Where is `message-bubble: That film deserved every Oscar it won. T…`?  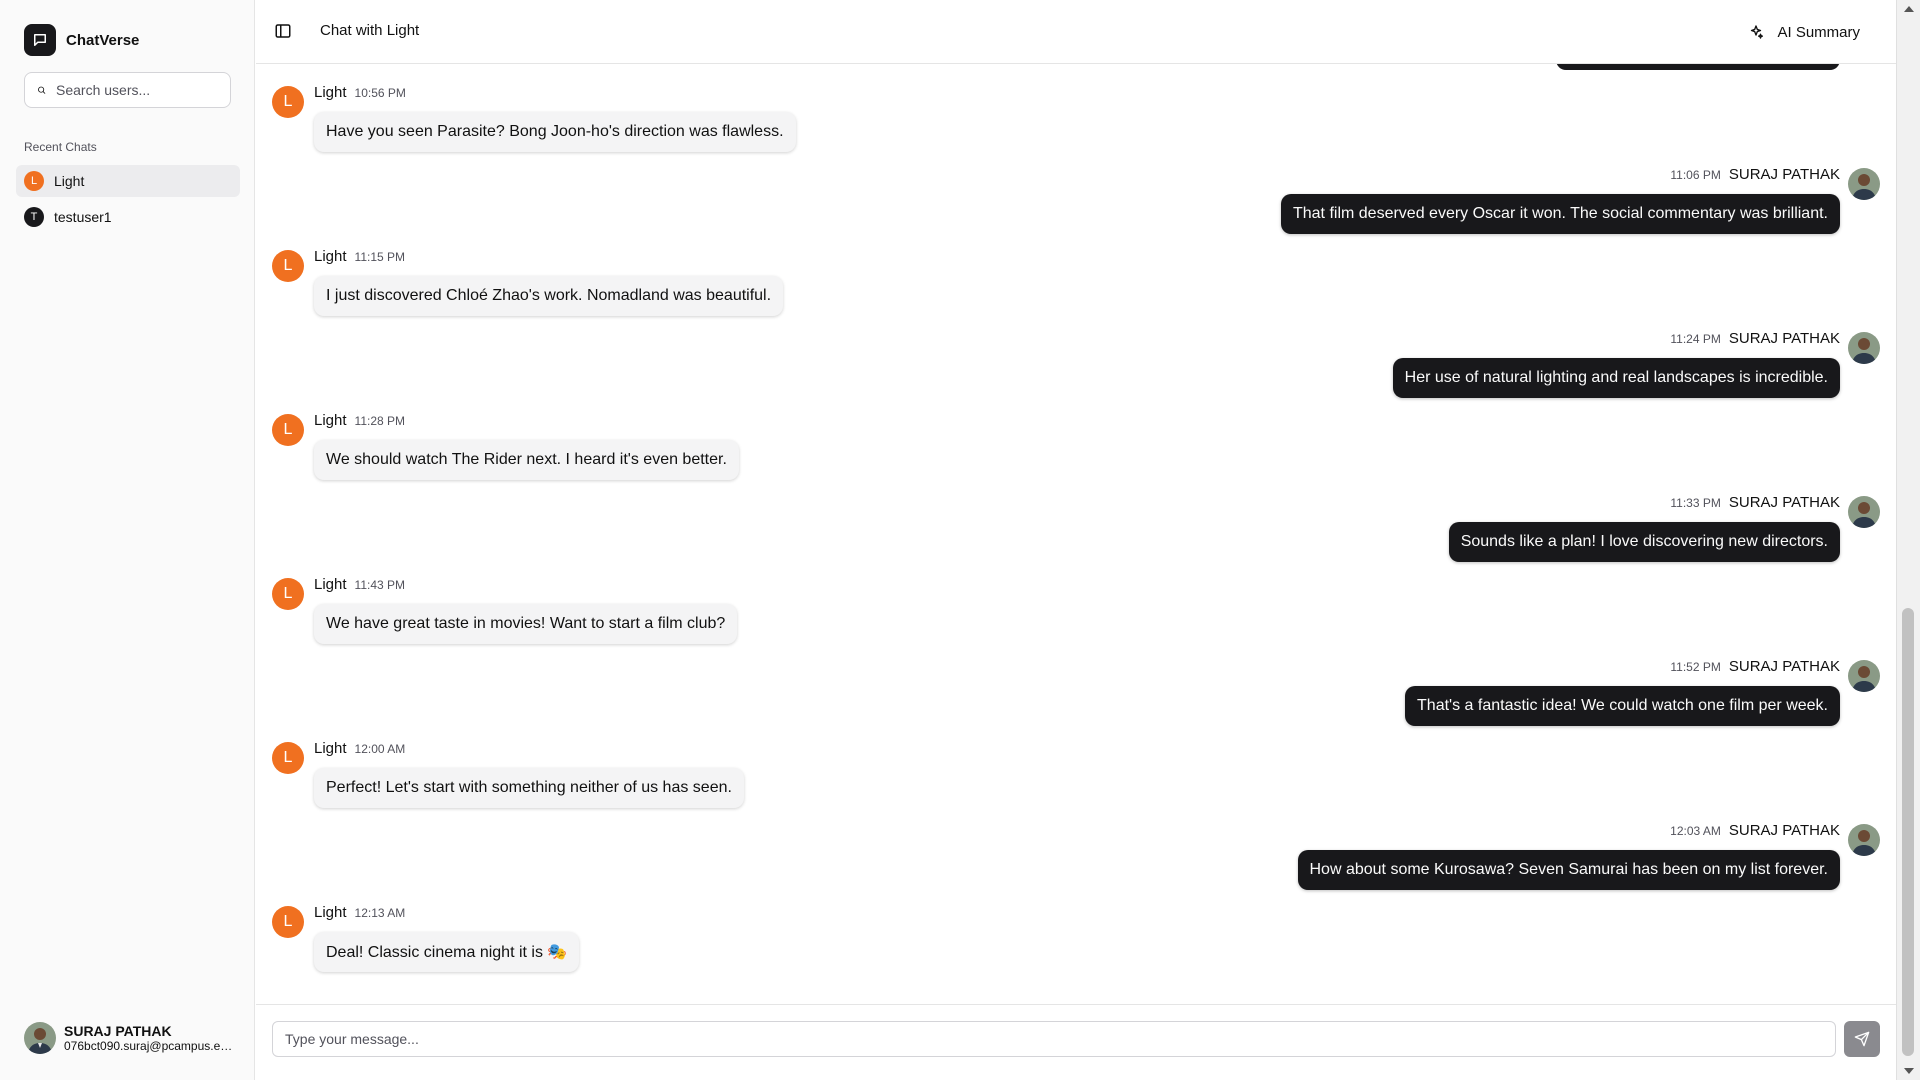 message-bubble: That film deserved every Oscar it won. T… is located at coordinates (1560, 214).